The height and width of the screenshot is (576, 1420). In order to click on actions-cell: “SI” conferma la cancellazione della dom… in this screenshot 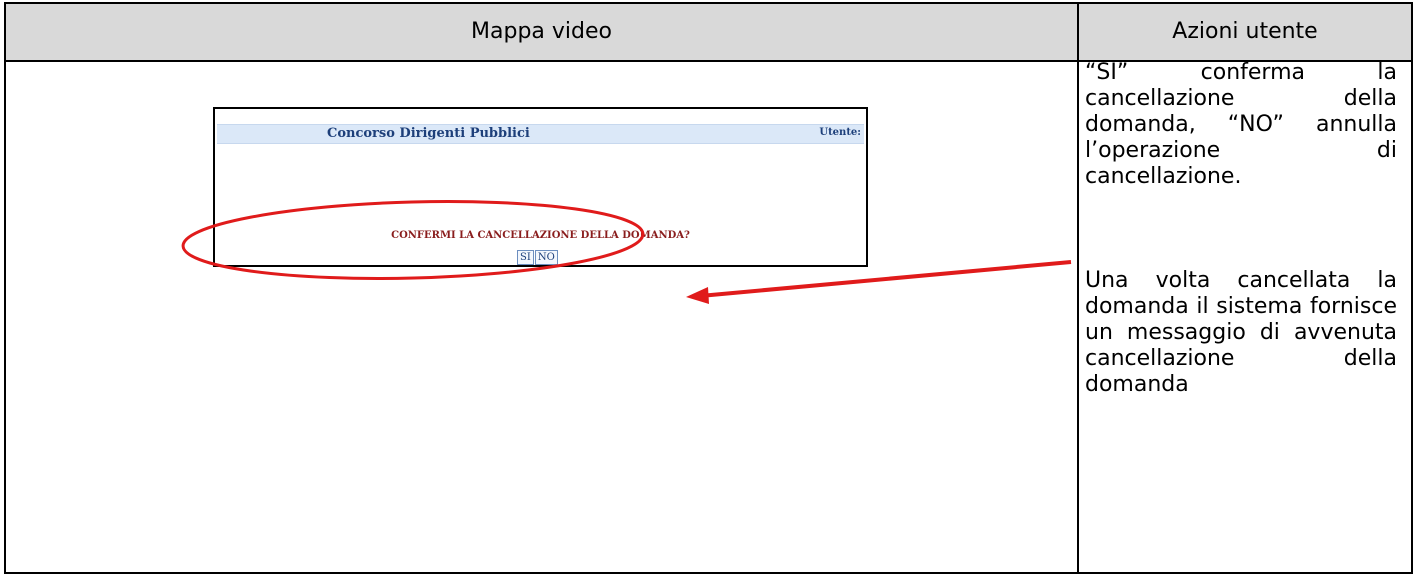, I will do `click(1241, 229)`.